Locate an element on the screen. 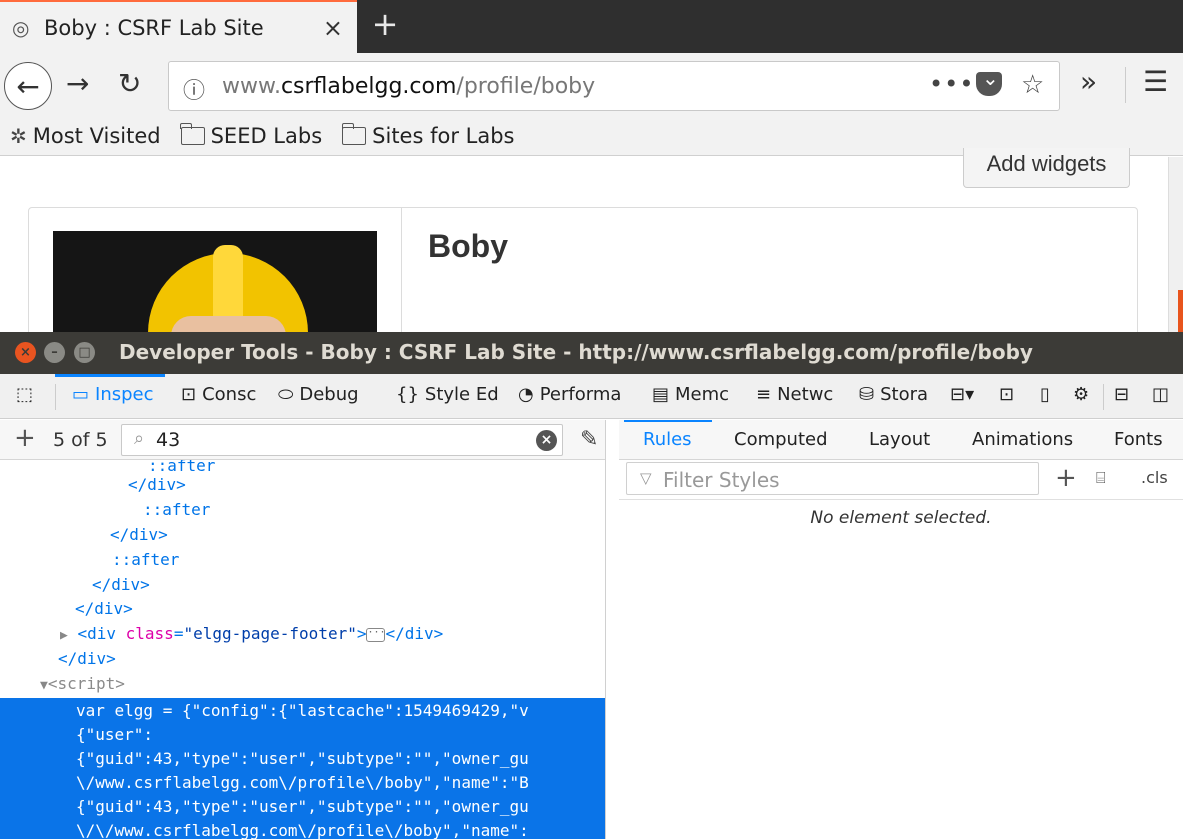  tab-computed: Computed is located at coordinates (781, 439).